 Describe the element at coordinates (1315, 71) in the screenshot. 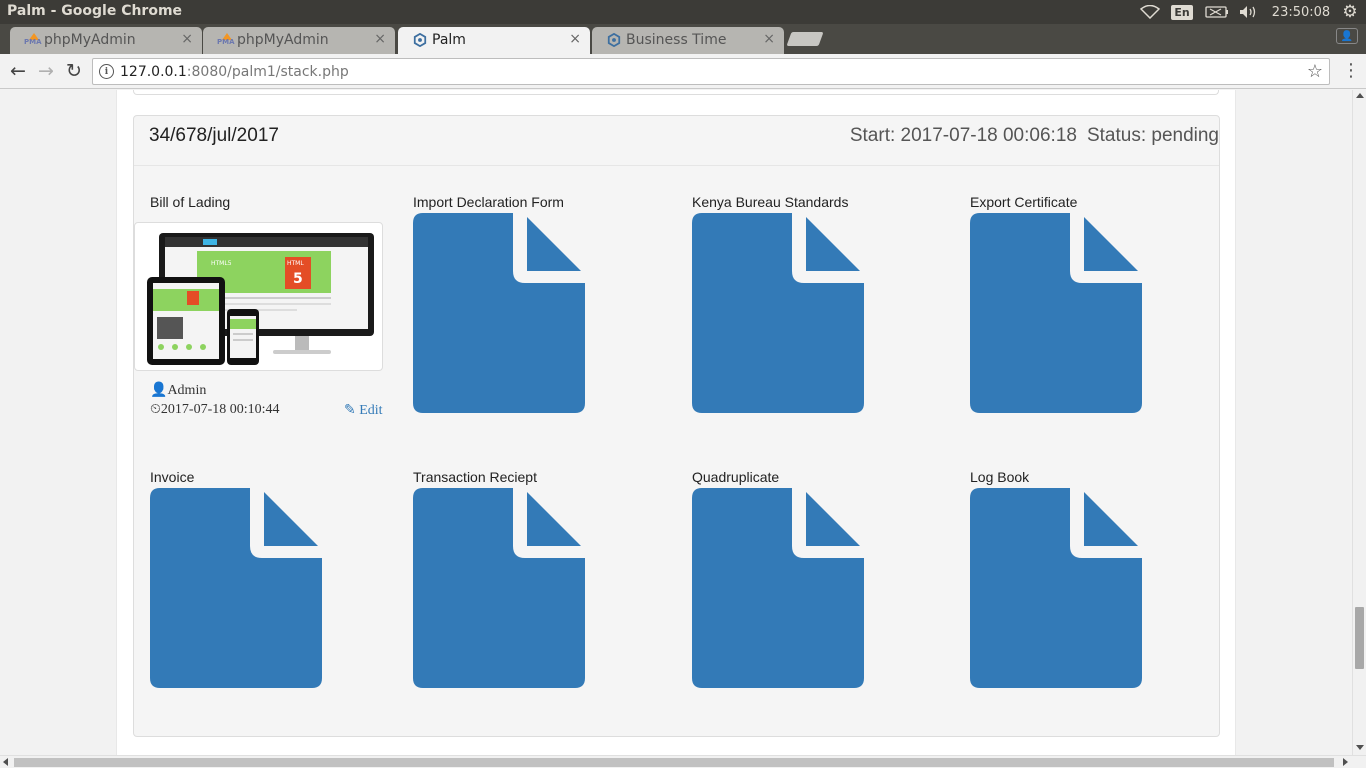

I see `bookmark-star-icon: ☆` at that location.